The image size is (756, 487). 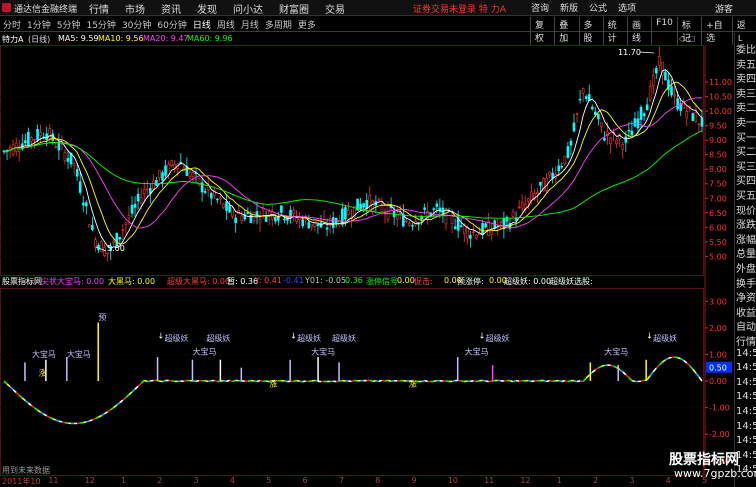 I want to click on tab-weekly: 周线, so click(x=226, y=24).